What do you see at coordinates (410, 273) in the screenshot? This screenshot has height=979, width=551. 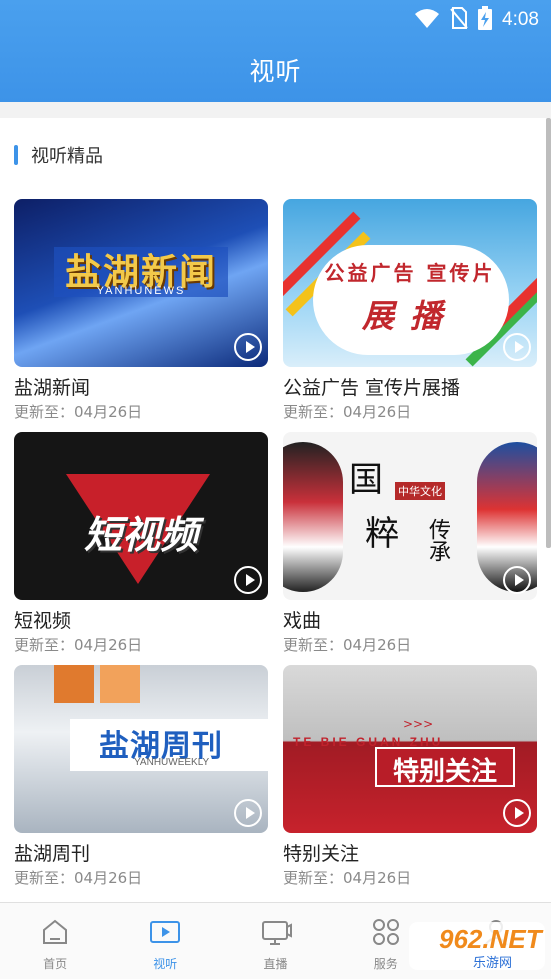 I see `thumbnail-title-line1: 公益广告 宣传片` at bounding box center [410, 273].